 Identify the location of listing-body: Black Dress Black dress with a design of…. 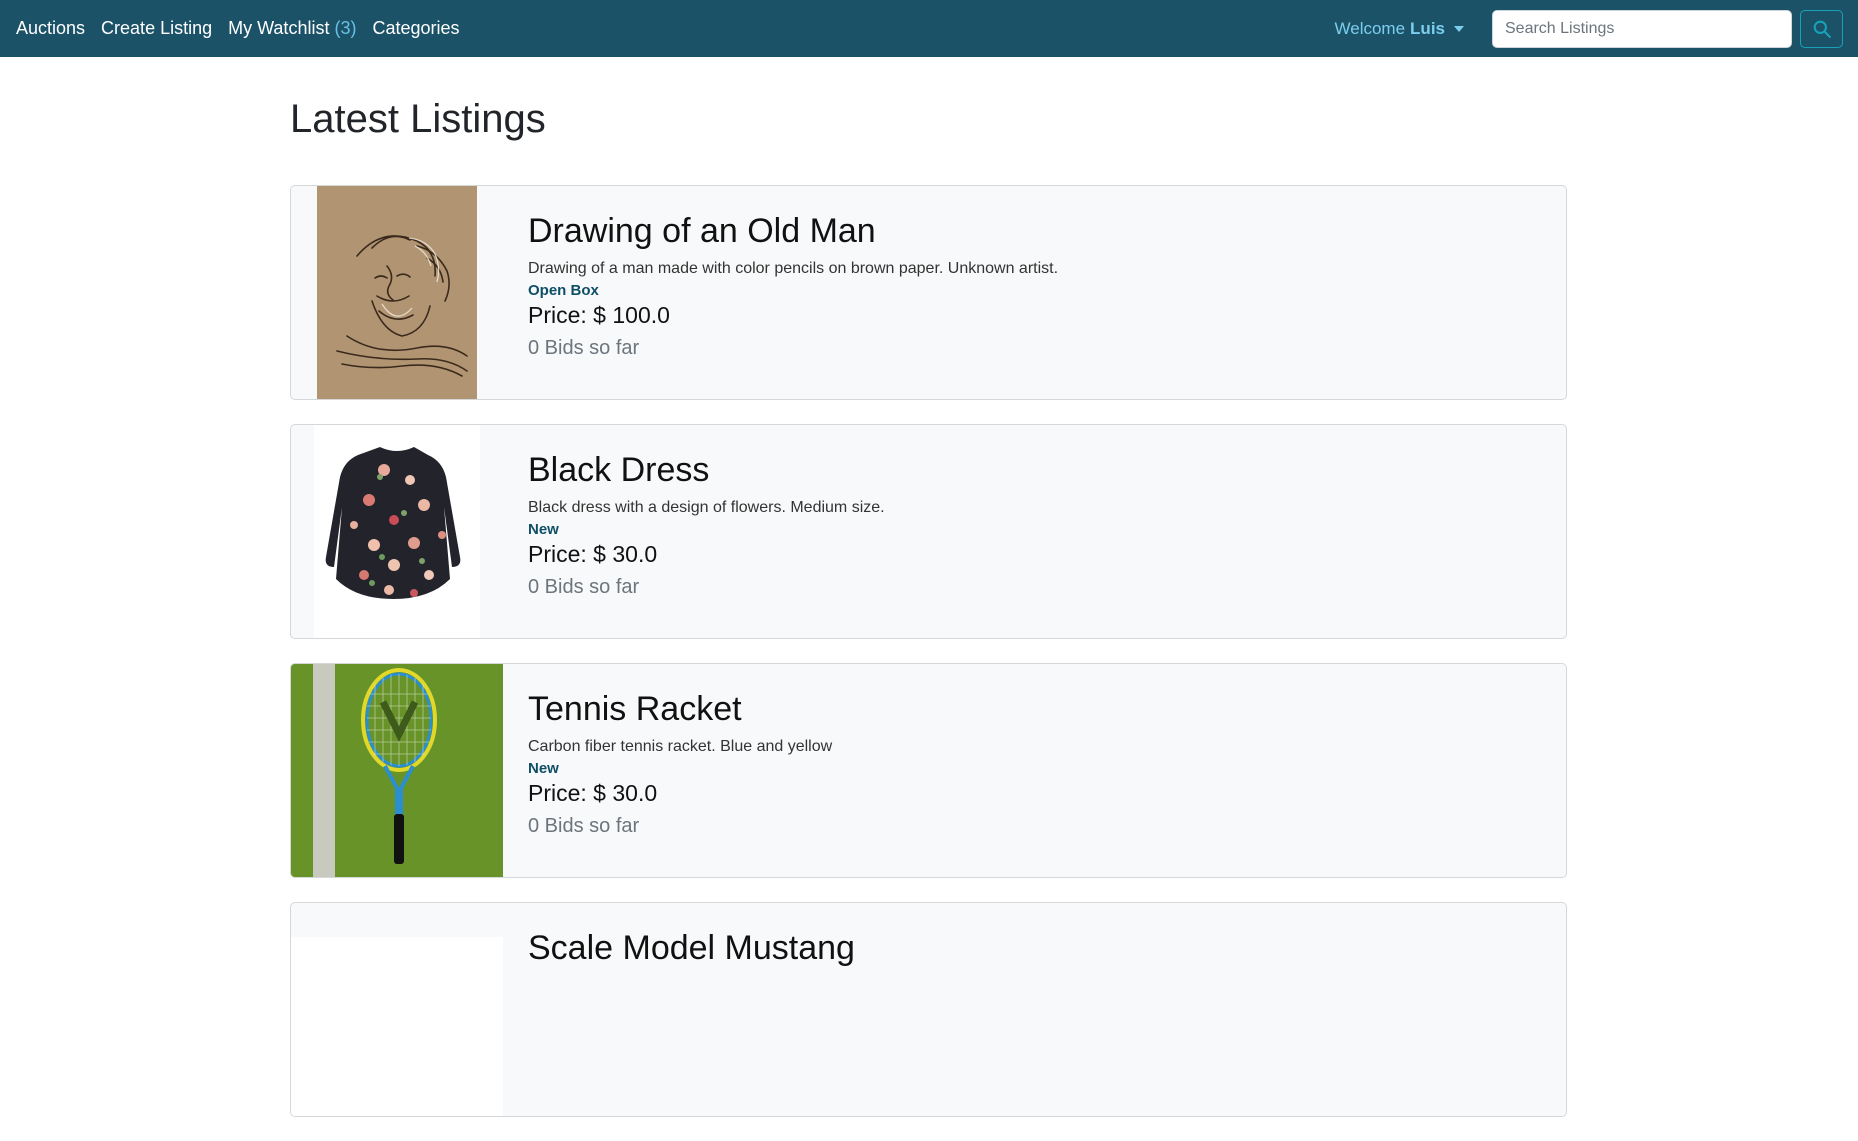
(706, 525).